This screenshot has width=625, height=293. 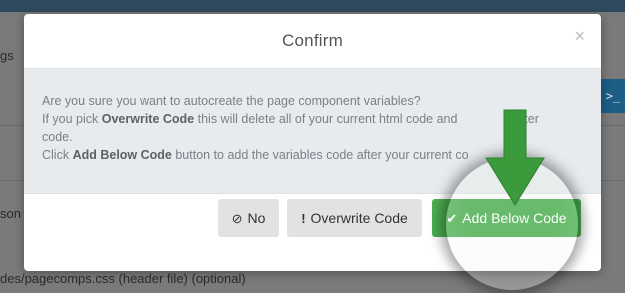 What do you see at coordinates (579, 36) in the screenshot?
I see `close-icon: ×` at bounding box center [579, 36].